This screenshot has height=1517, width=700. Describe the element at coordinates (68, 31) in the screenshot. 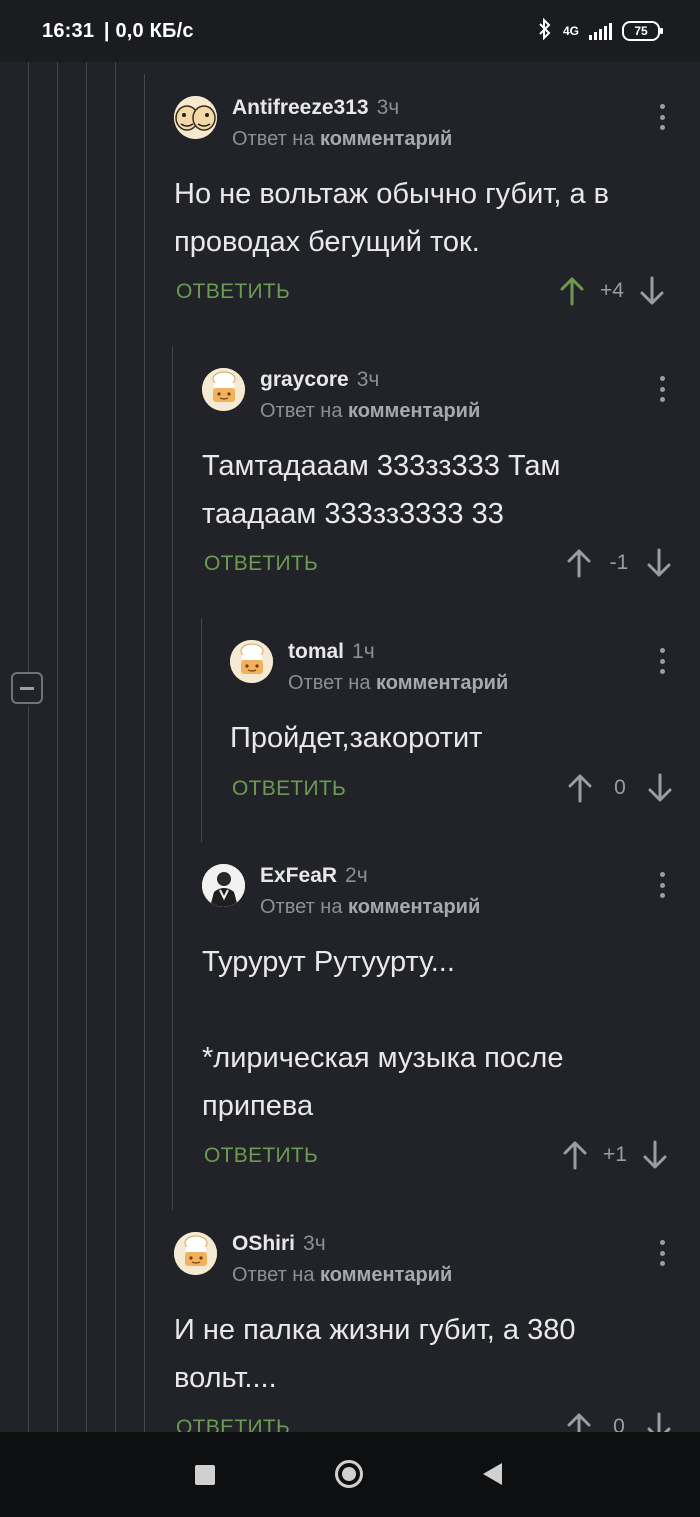

I see `clock: 16:31` at that location.